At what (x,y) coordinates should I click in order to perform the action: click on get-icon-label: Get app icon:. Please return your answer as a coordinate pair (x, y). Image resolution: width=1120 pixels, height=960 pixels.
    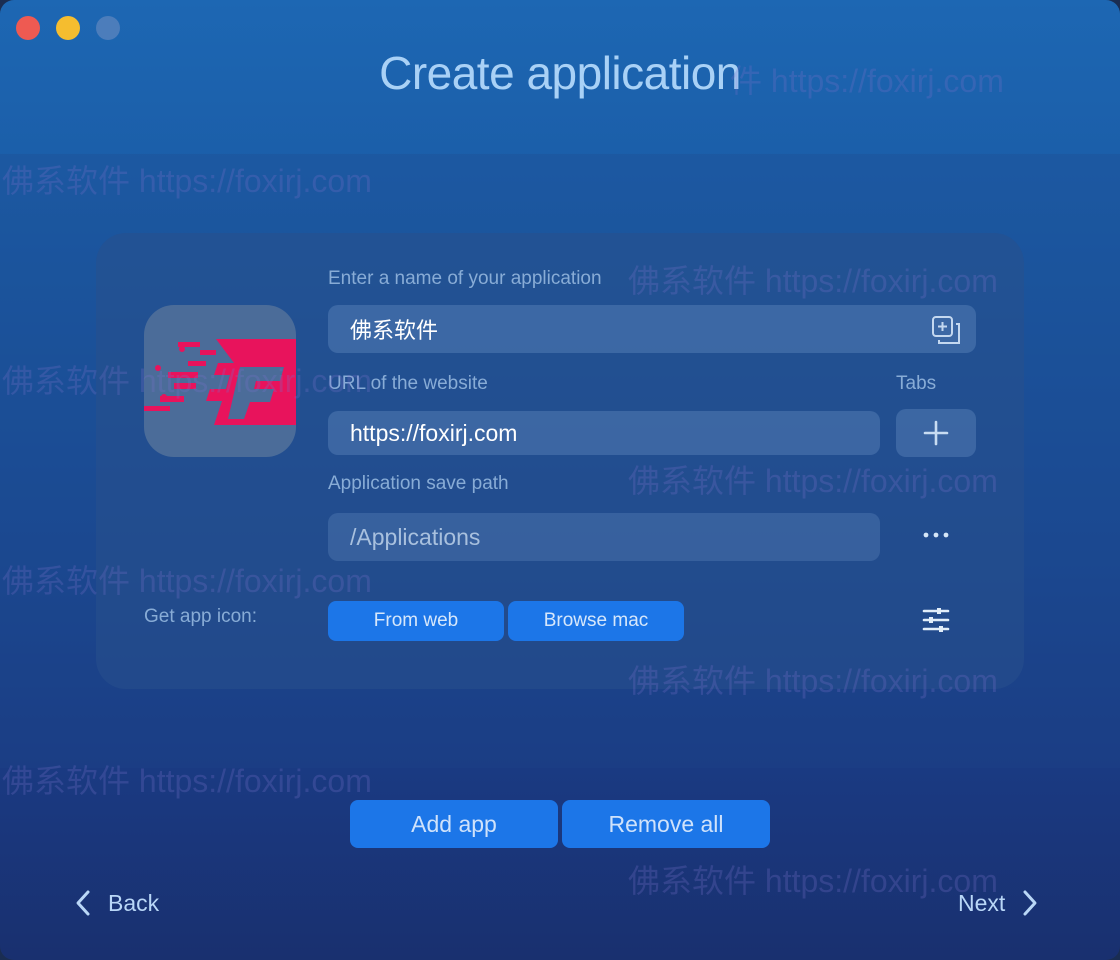
    Looking at the image, I should click on (201, 616).